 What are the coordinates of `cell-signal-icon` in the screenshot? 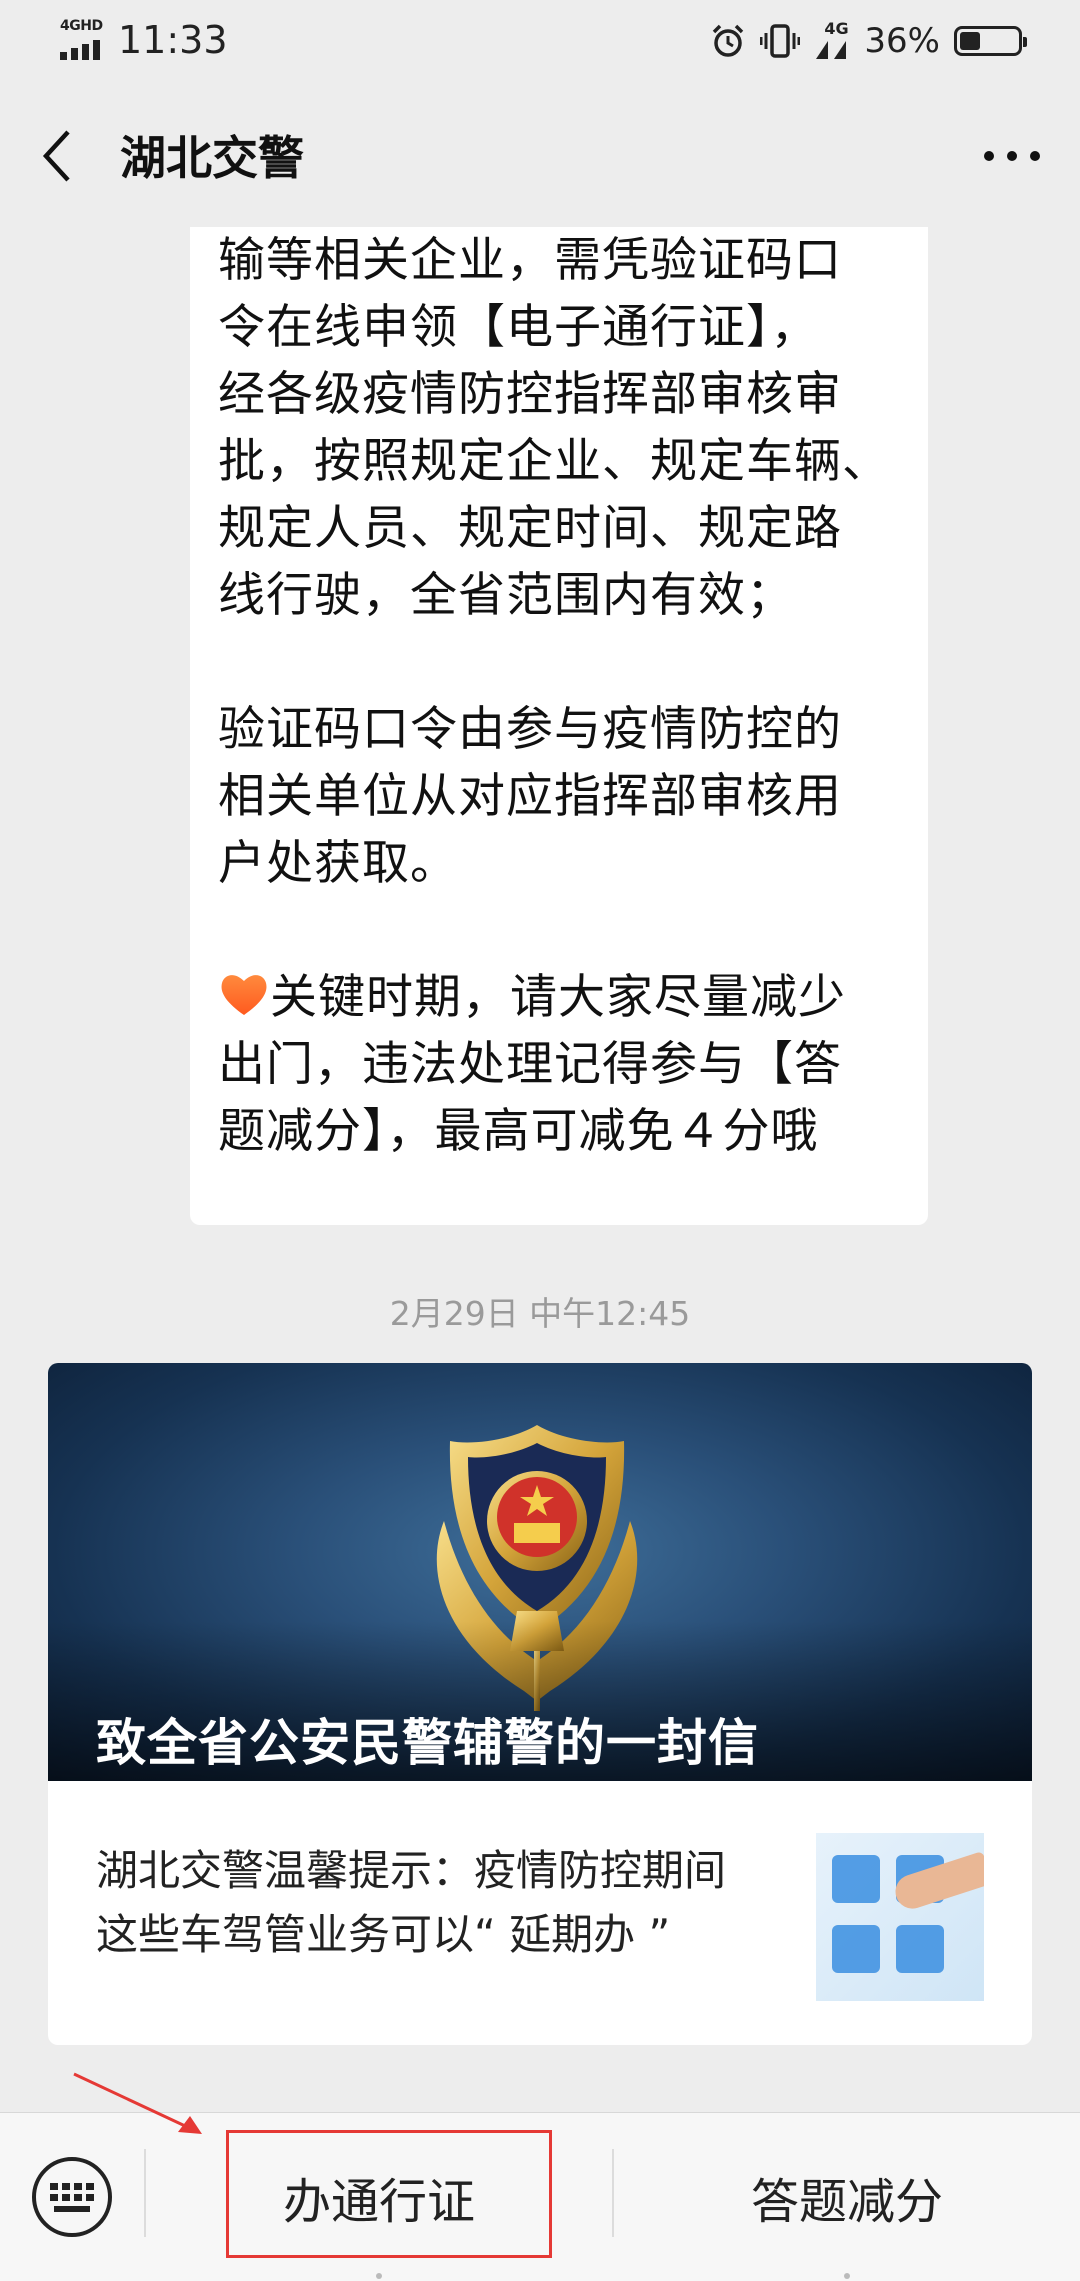 It's located at (82, 50).